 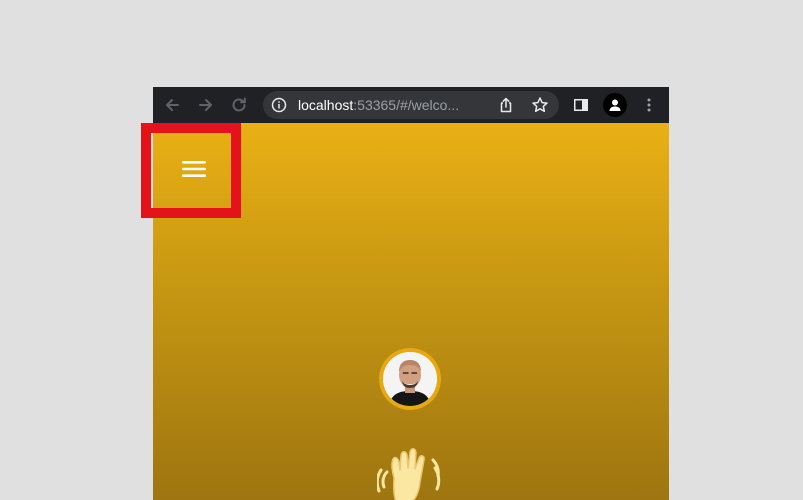 I want to click on browser-menu-button, so click(x=649, y=105).